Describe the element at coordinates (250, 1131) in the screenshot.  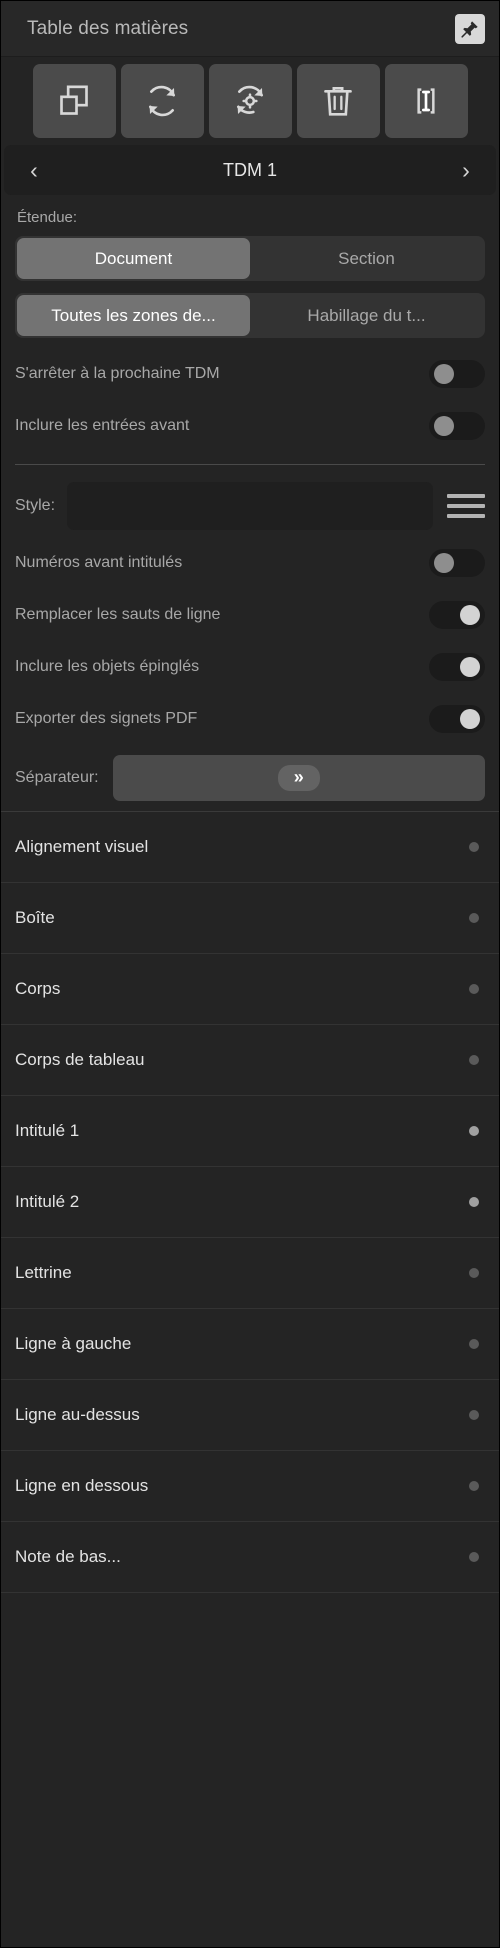
I see `list-item: Intitulé 1` at that location.